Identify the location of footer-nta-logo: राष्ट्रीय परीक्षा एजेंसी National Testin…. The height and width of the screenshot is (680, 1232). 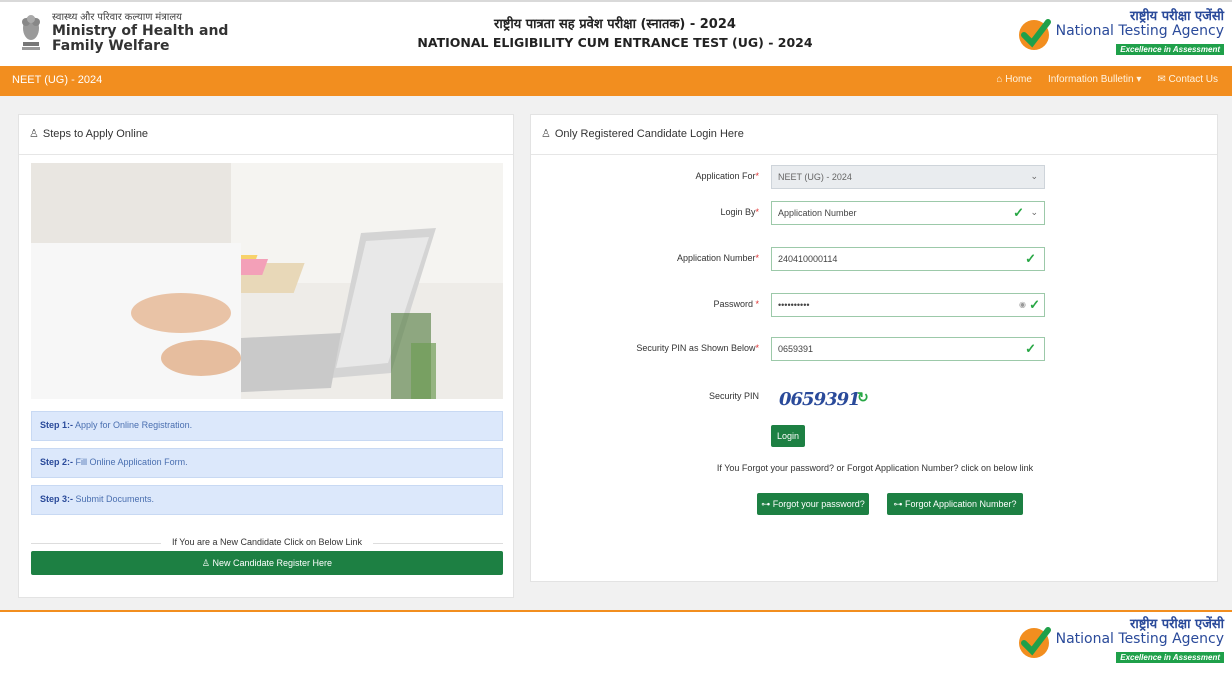
(1120, 641).